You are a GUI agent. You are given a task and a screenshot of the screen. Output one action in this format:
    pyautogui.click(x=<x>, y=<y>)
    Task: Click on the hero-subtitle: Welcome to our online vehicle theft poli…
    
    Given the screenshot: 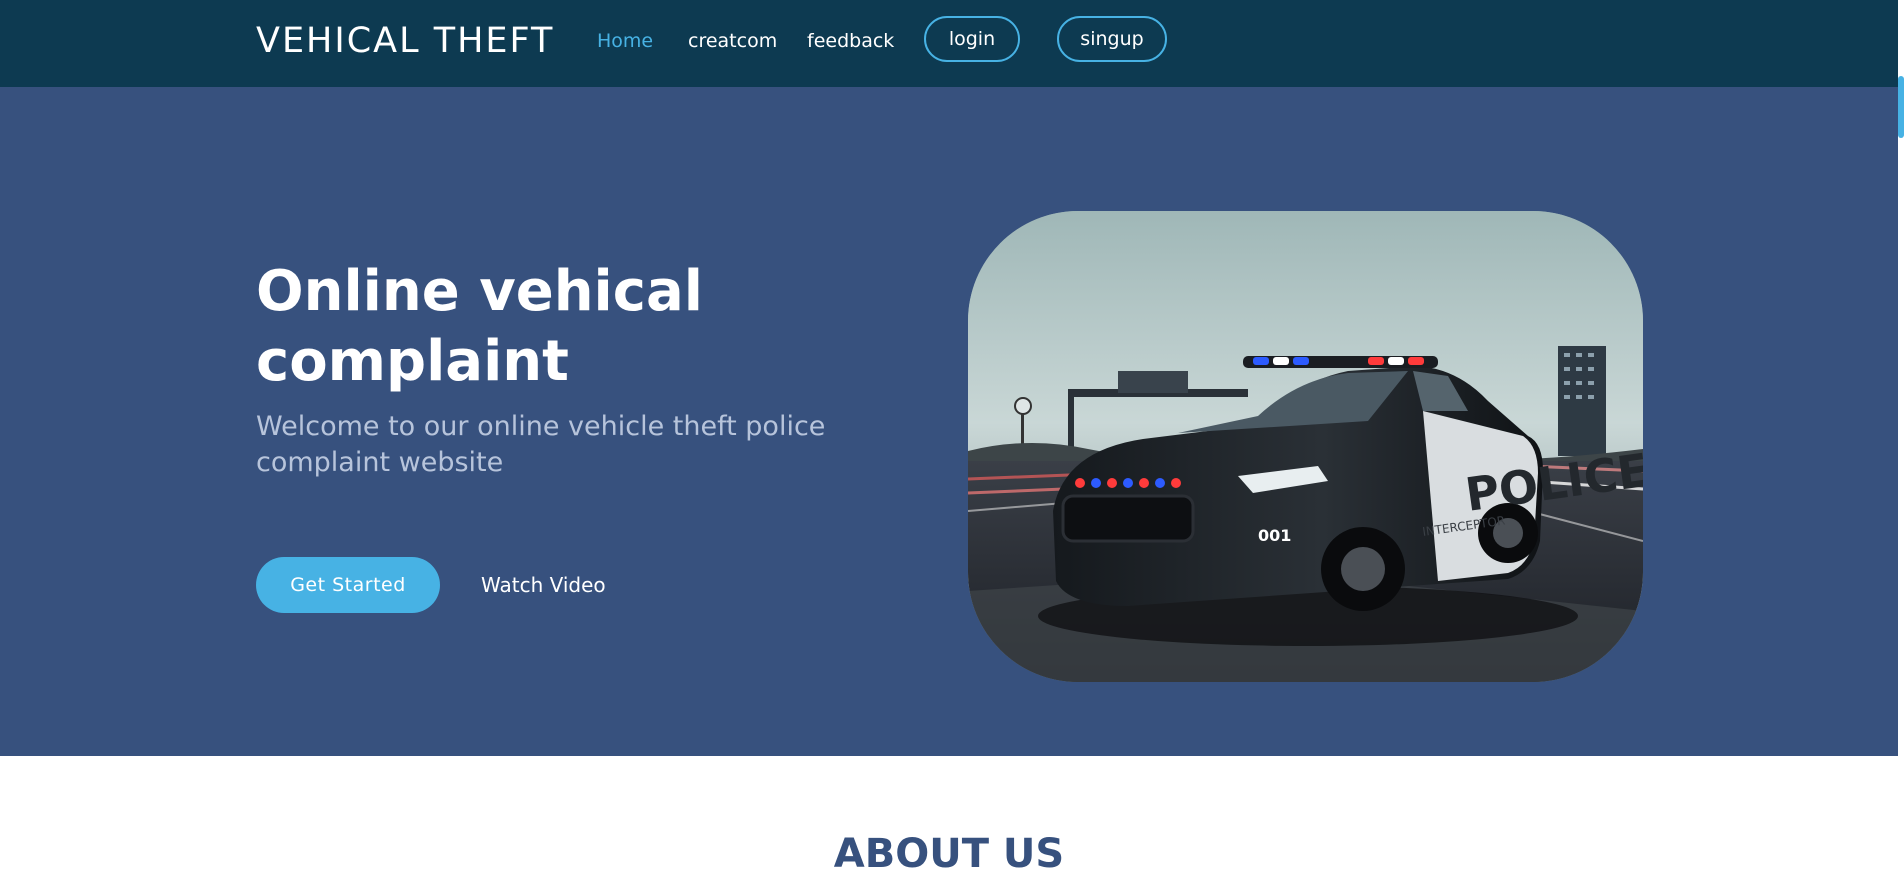 What is the action you would take?
    pyautogui.click(x=541, y=444)
    